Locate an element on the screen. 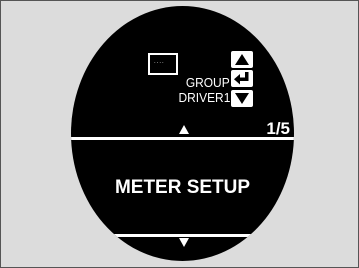 The image size is (359, 268). enter-button is located at coordinates (242, 78).